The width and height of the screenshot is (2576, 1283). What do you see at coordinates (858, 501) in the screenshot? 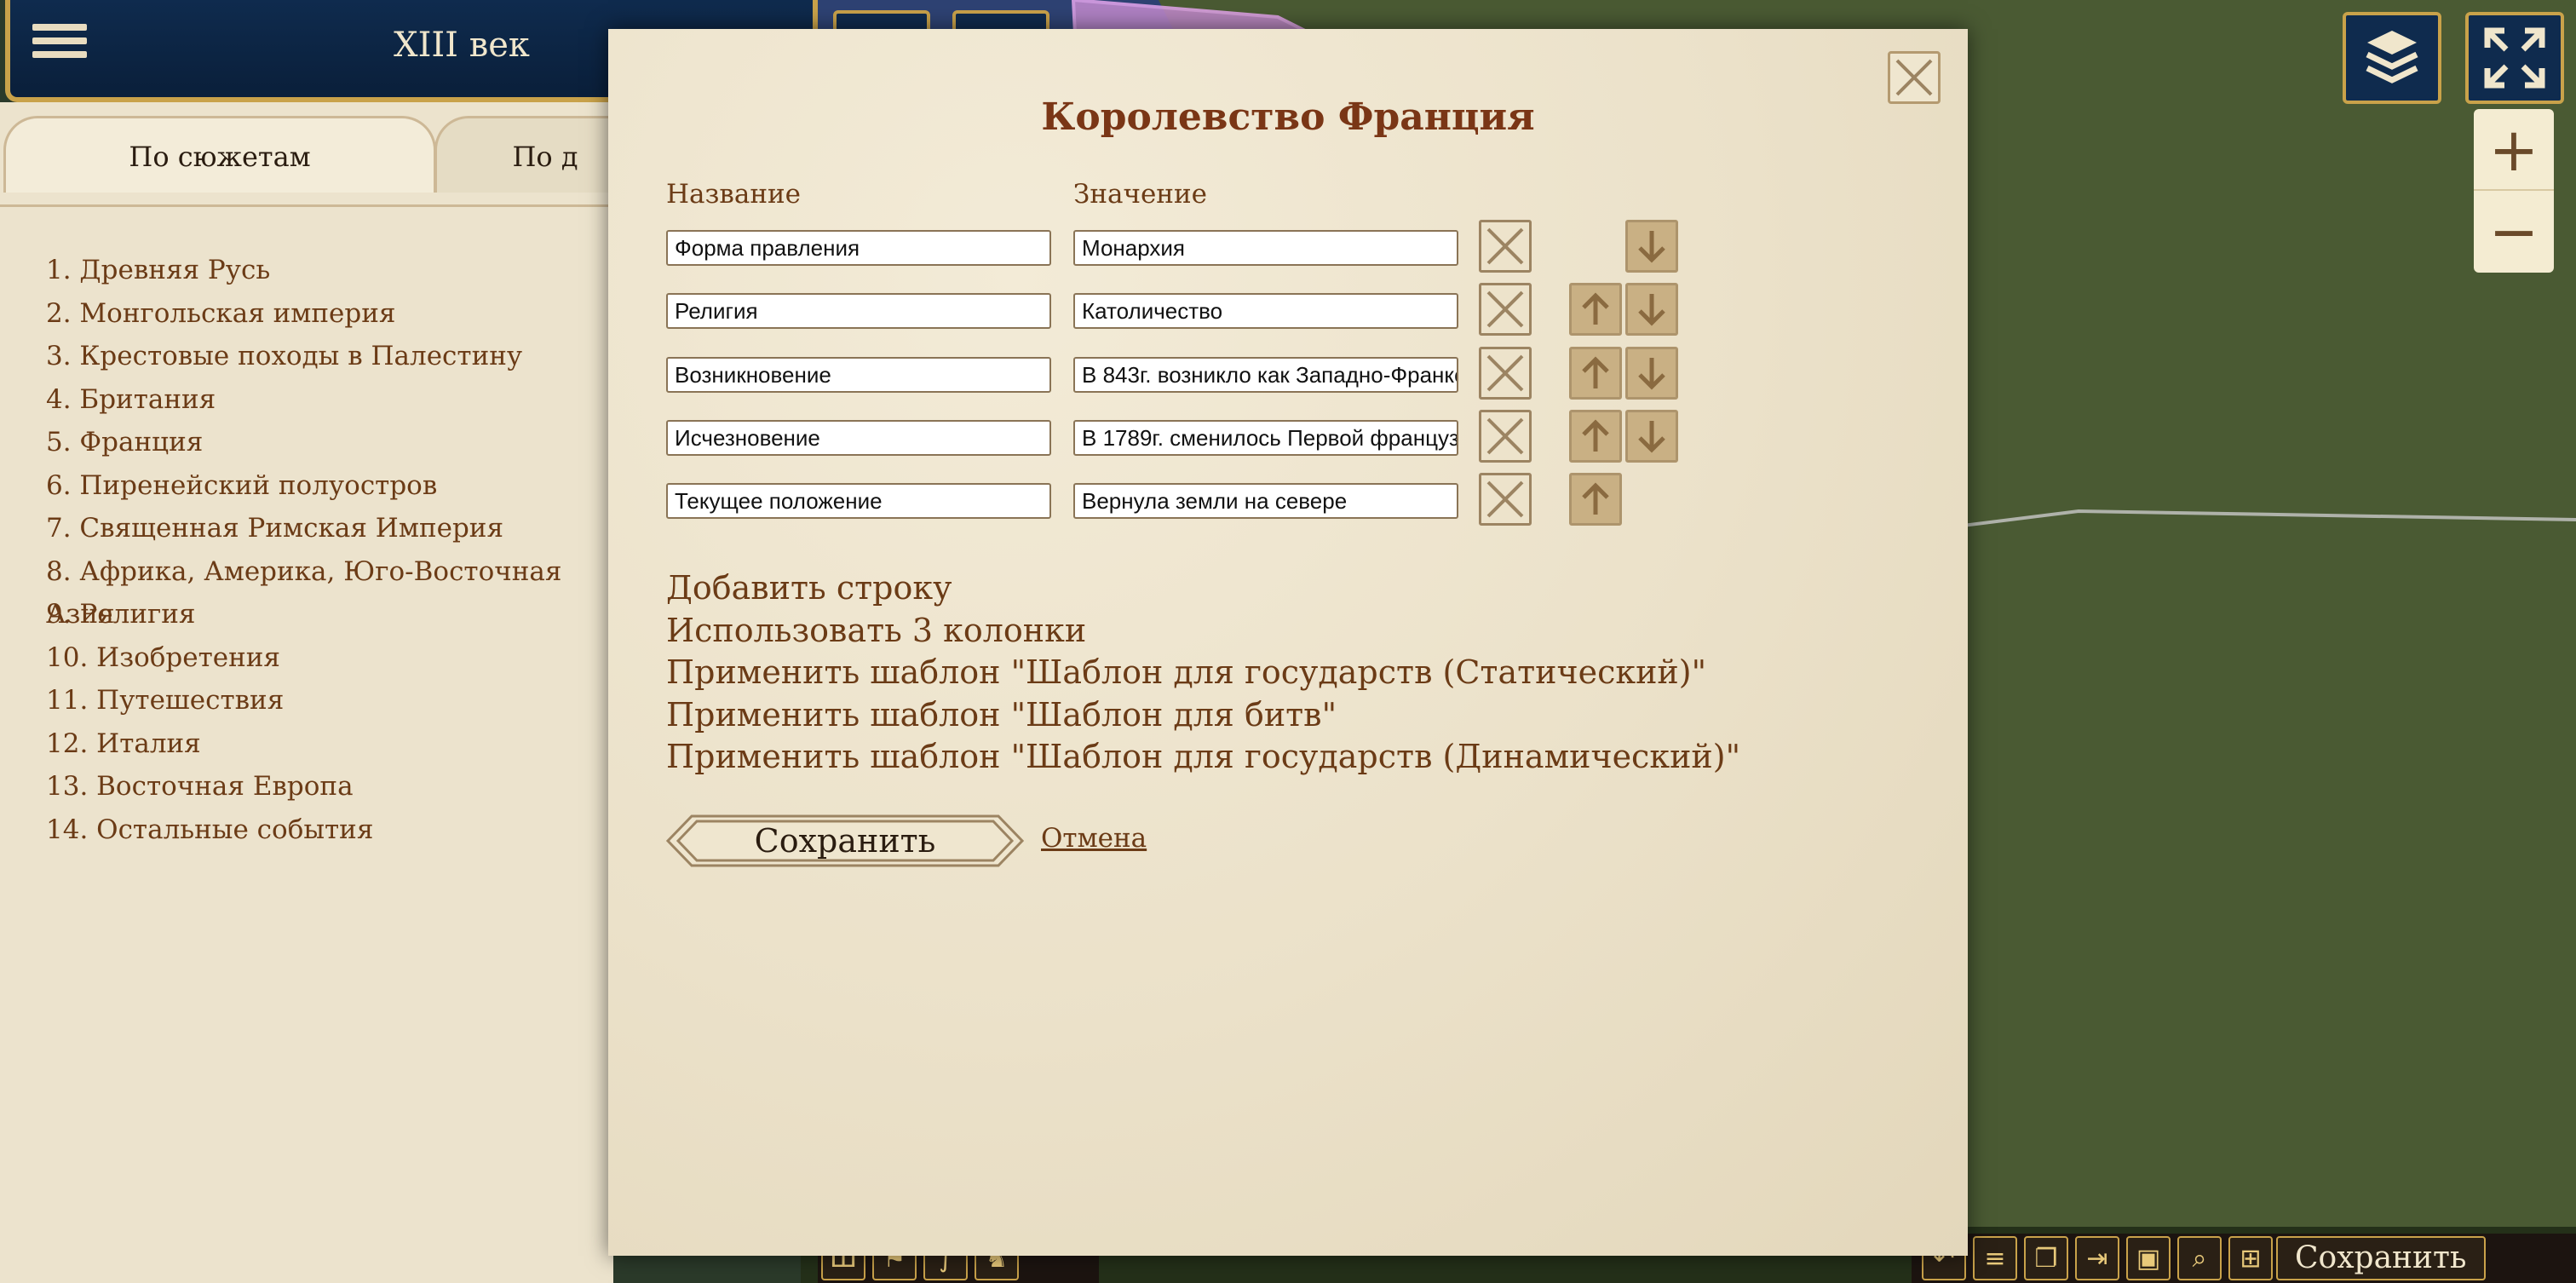
I see `row-name-input: Текущее положение` at bounding box center [858, 501].